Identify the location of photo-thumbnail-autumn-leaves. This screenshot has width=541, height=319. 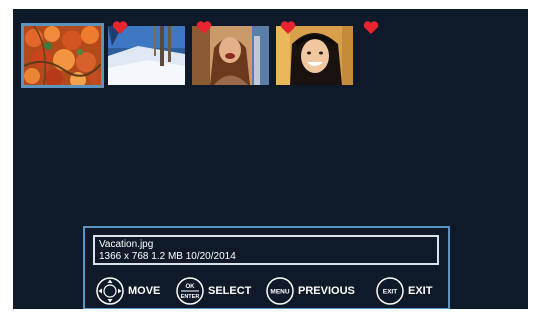
(62, 55).